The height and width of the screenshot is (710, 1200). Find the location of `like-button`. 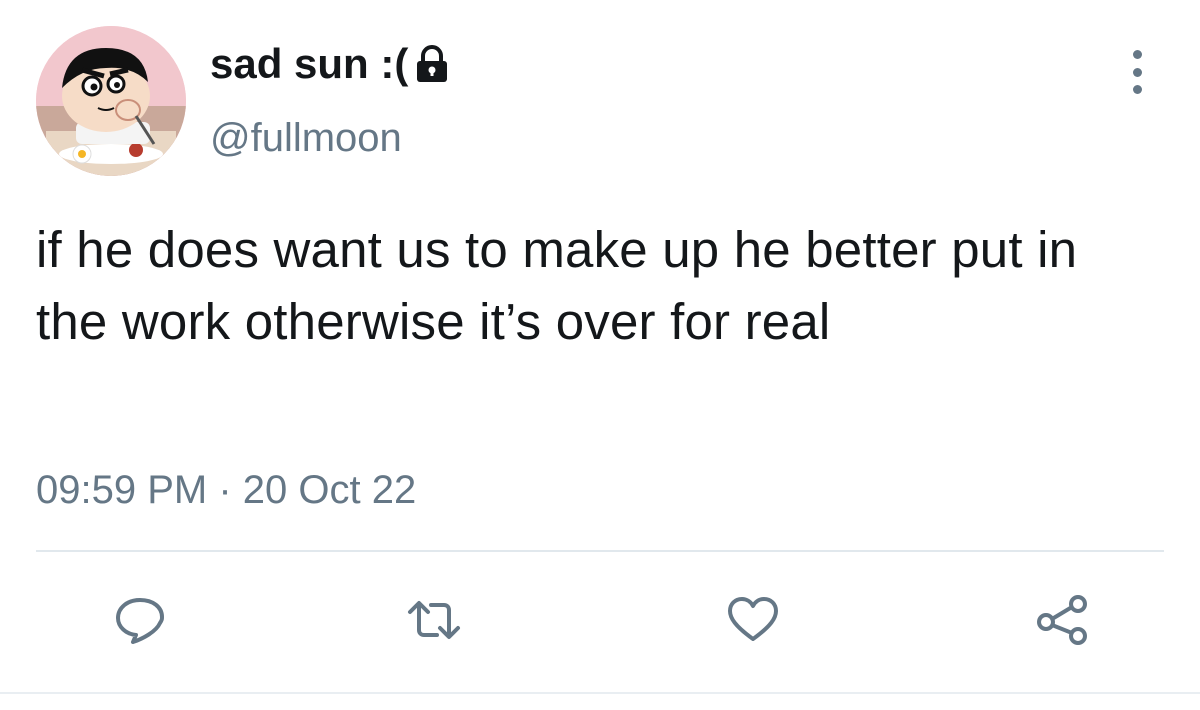

like-button is located at coordinates (753, 620).